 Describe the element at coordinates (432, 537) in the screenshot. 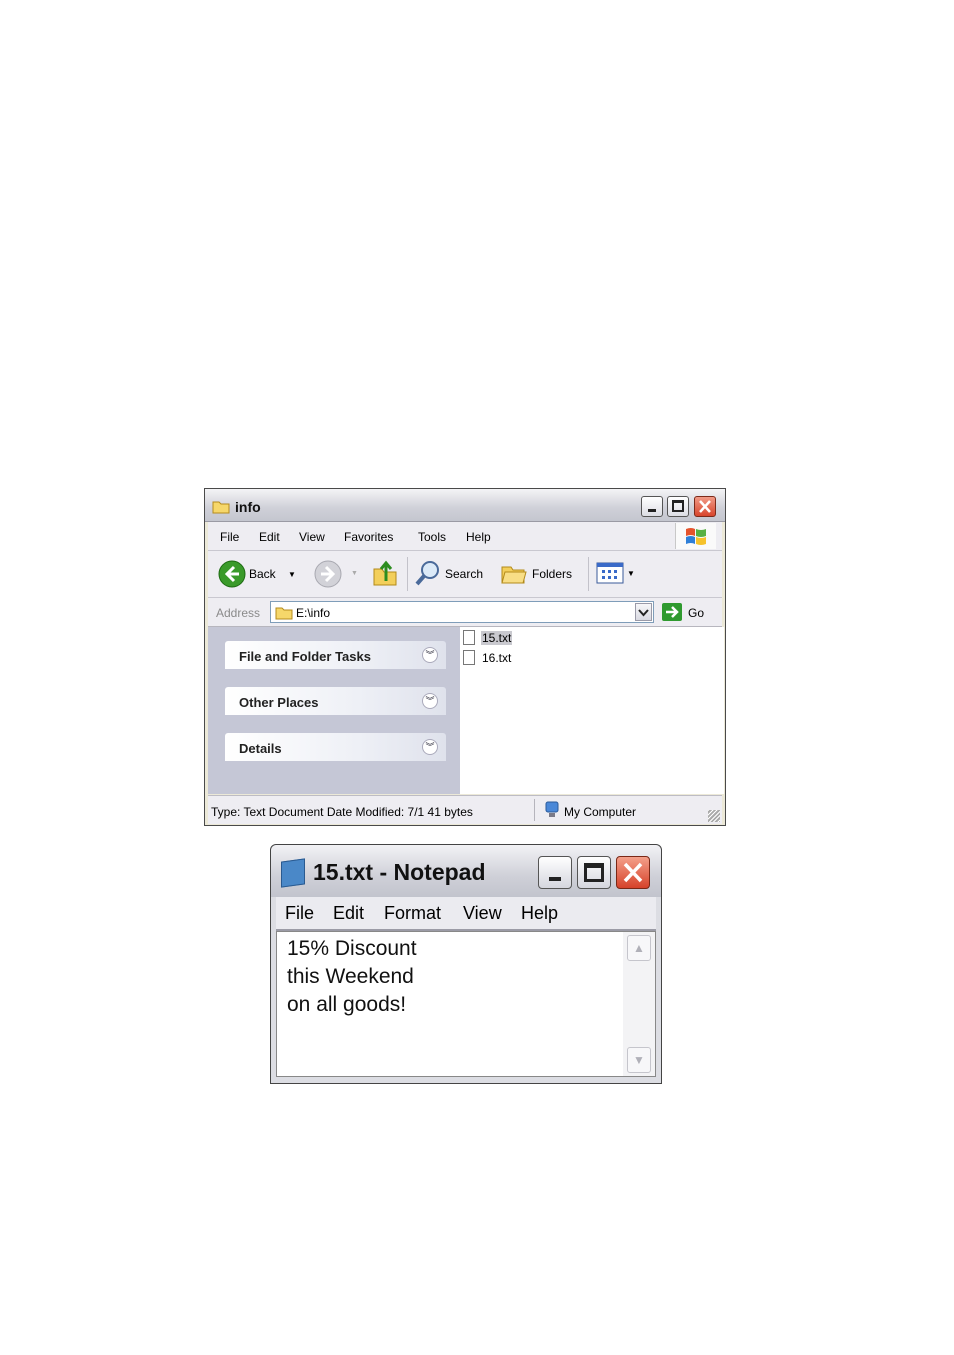

I see `menu-tools: Tools` at that location.